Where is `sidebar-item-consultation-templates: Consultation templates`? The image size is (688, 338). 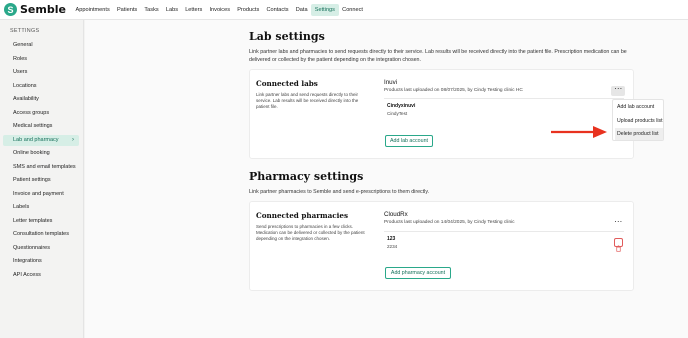
sidebar-item-consultation-templates: Consultation templates is located at coordinates (41, 234).